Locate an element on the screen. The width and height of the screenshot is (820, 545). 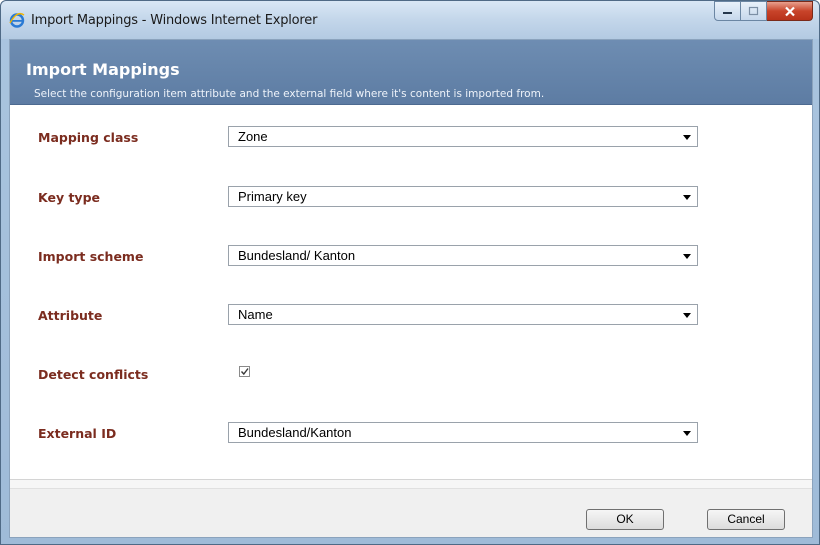
attribute-label: Attribute is located at coordinates (70, 315).